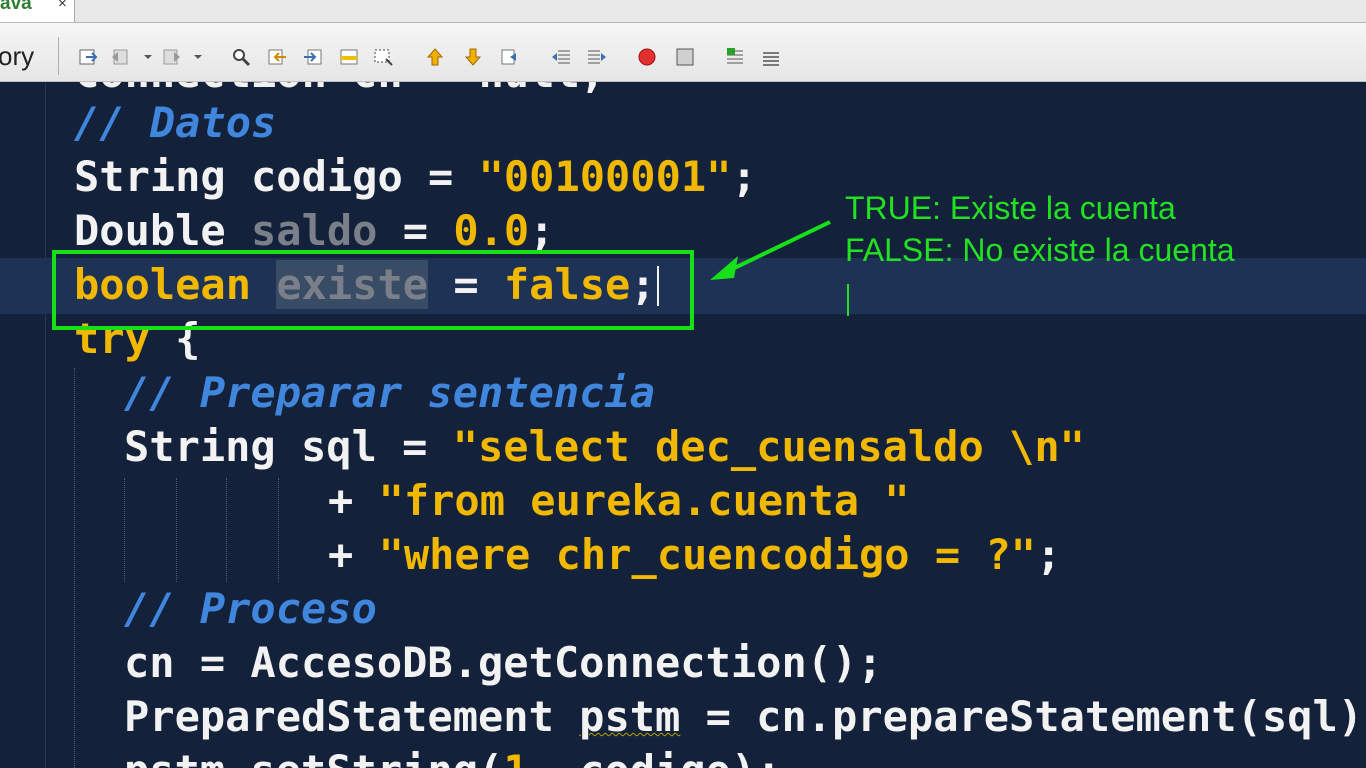 The height and width of the screenshot is (768, 1366). I want to click on annotation-true-note: TRUE: Existe la cuenta, so click(1010, 208).